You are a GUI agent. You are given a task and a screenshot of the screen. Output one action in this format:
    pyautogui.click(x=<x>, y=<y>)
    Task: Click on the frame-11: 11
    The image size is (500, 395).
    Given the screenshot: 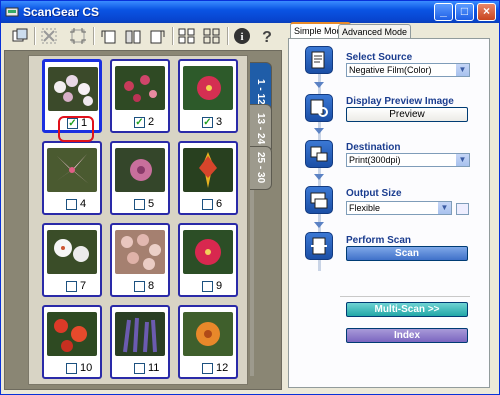 What is the action you would take?
    pyautogui.click(x=140, y=342)
    